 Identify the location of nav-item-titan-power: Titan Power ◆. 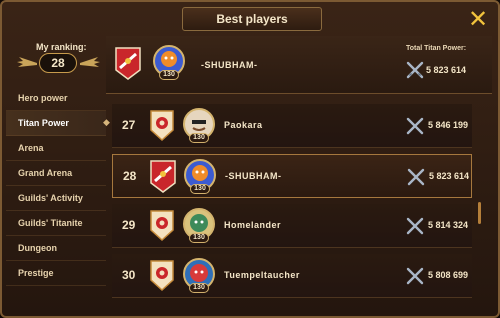
(58, 123).